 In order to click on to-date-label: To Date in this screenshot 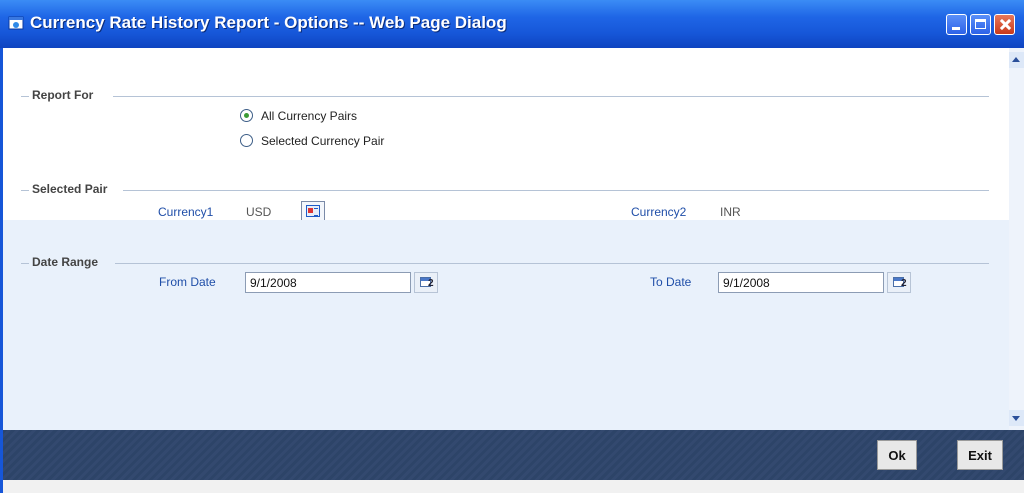, I will do `click(671, 282)`.